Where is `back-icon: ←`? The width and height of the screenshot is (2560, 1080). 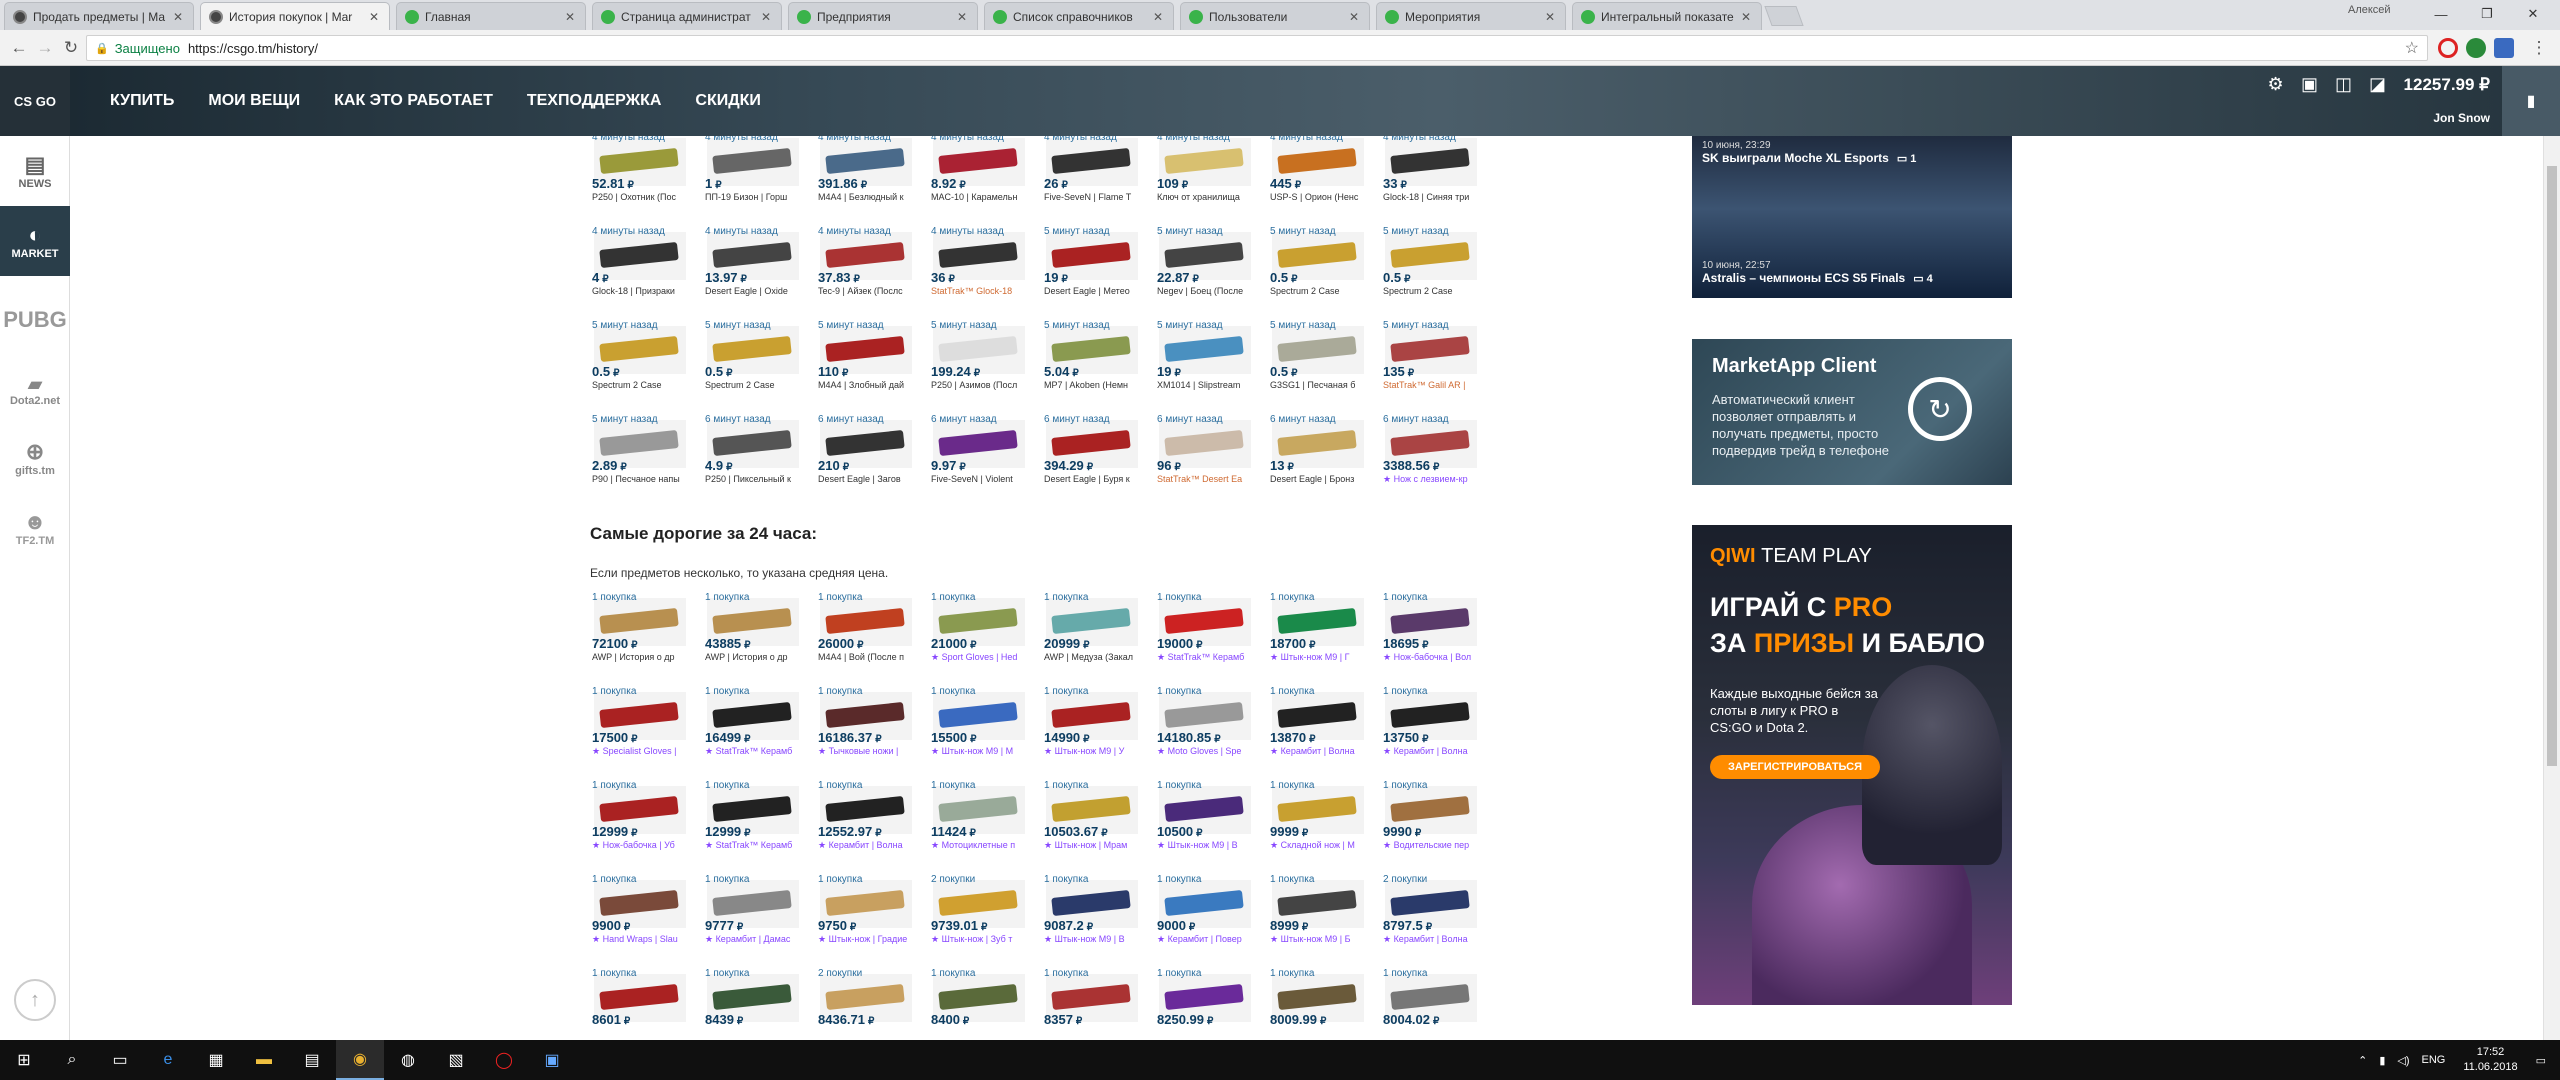
back-icon: ← is located at coordinates (19, 48).